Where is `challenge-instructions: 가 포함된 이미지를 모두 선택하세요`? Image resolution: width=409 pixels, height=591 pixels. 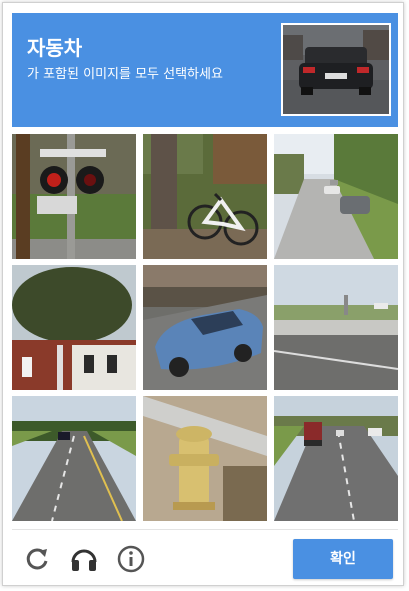
challenge-instructions: 가 포함된 이미지를 모두 선택하세요 is located at coordinates (125, 74).